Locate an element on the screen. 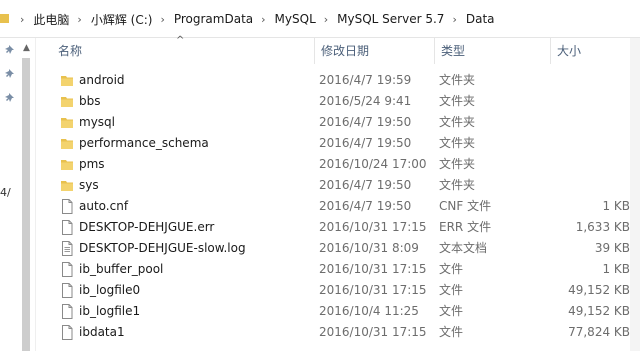  file-row: auto.cnf 2016/4/7 19:50 CNF 文件 1 KB is located at coordinates (346, 206).